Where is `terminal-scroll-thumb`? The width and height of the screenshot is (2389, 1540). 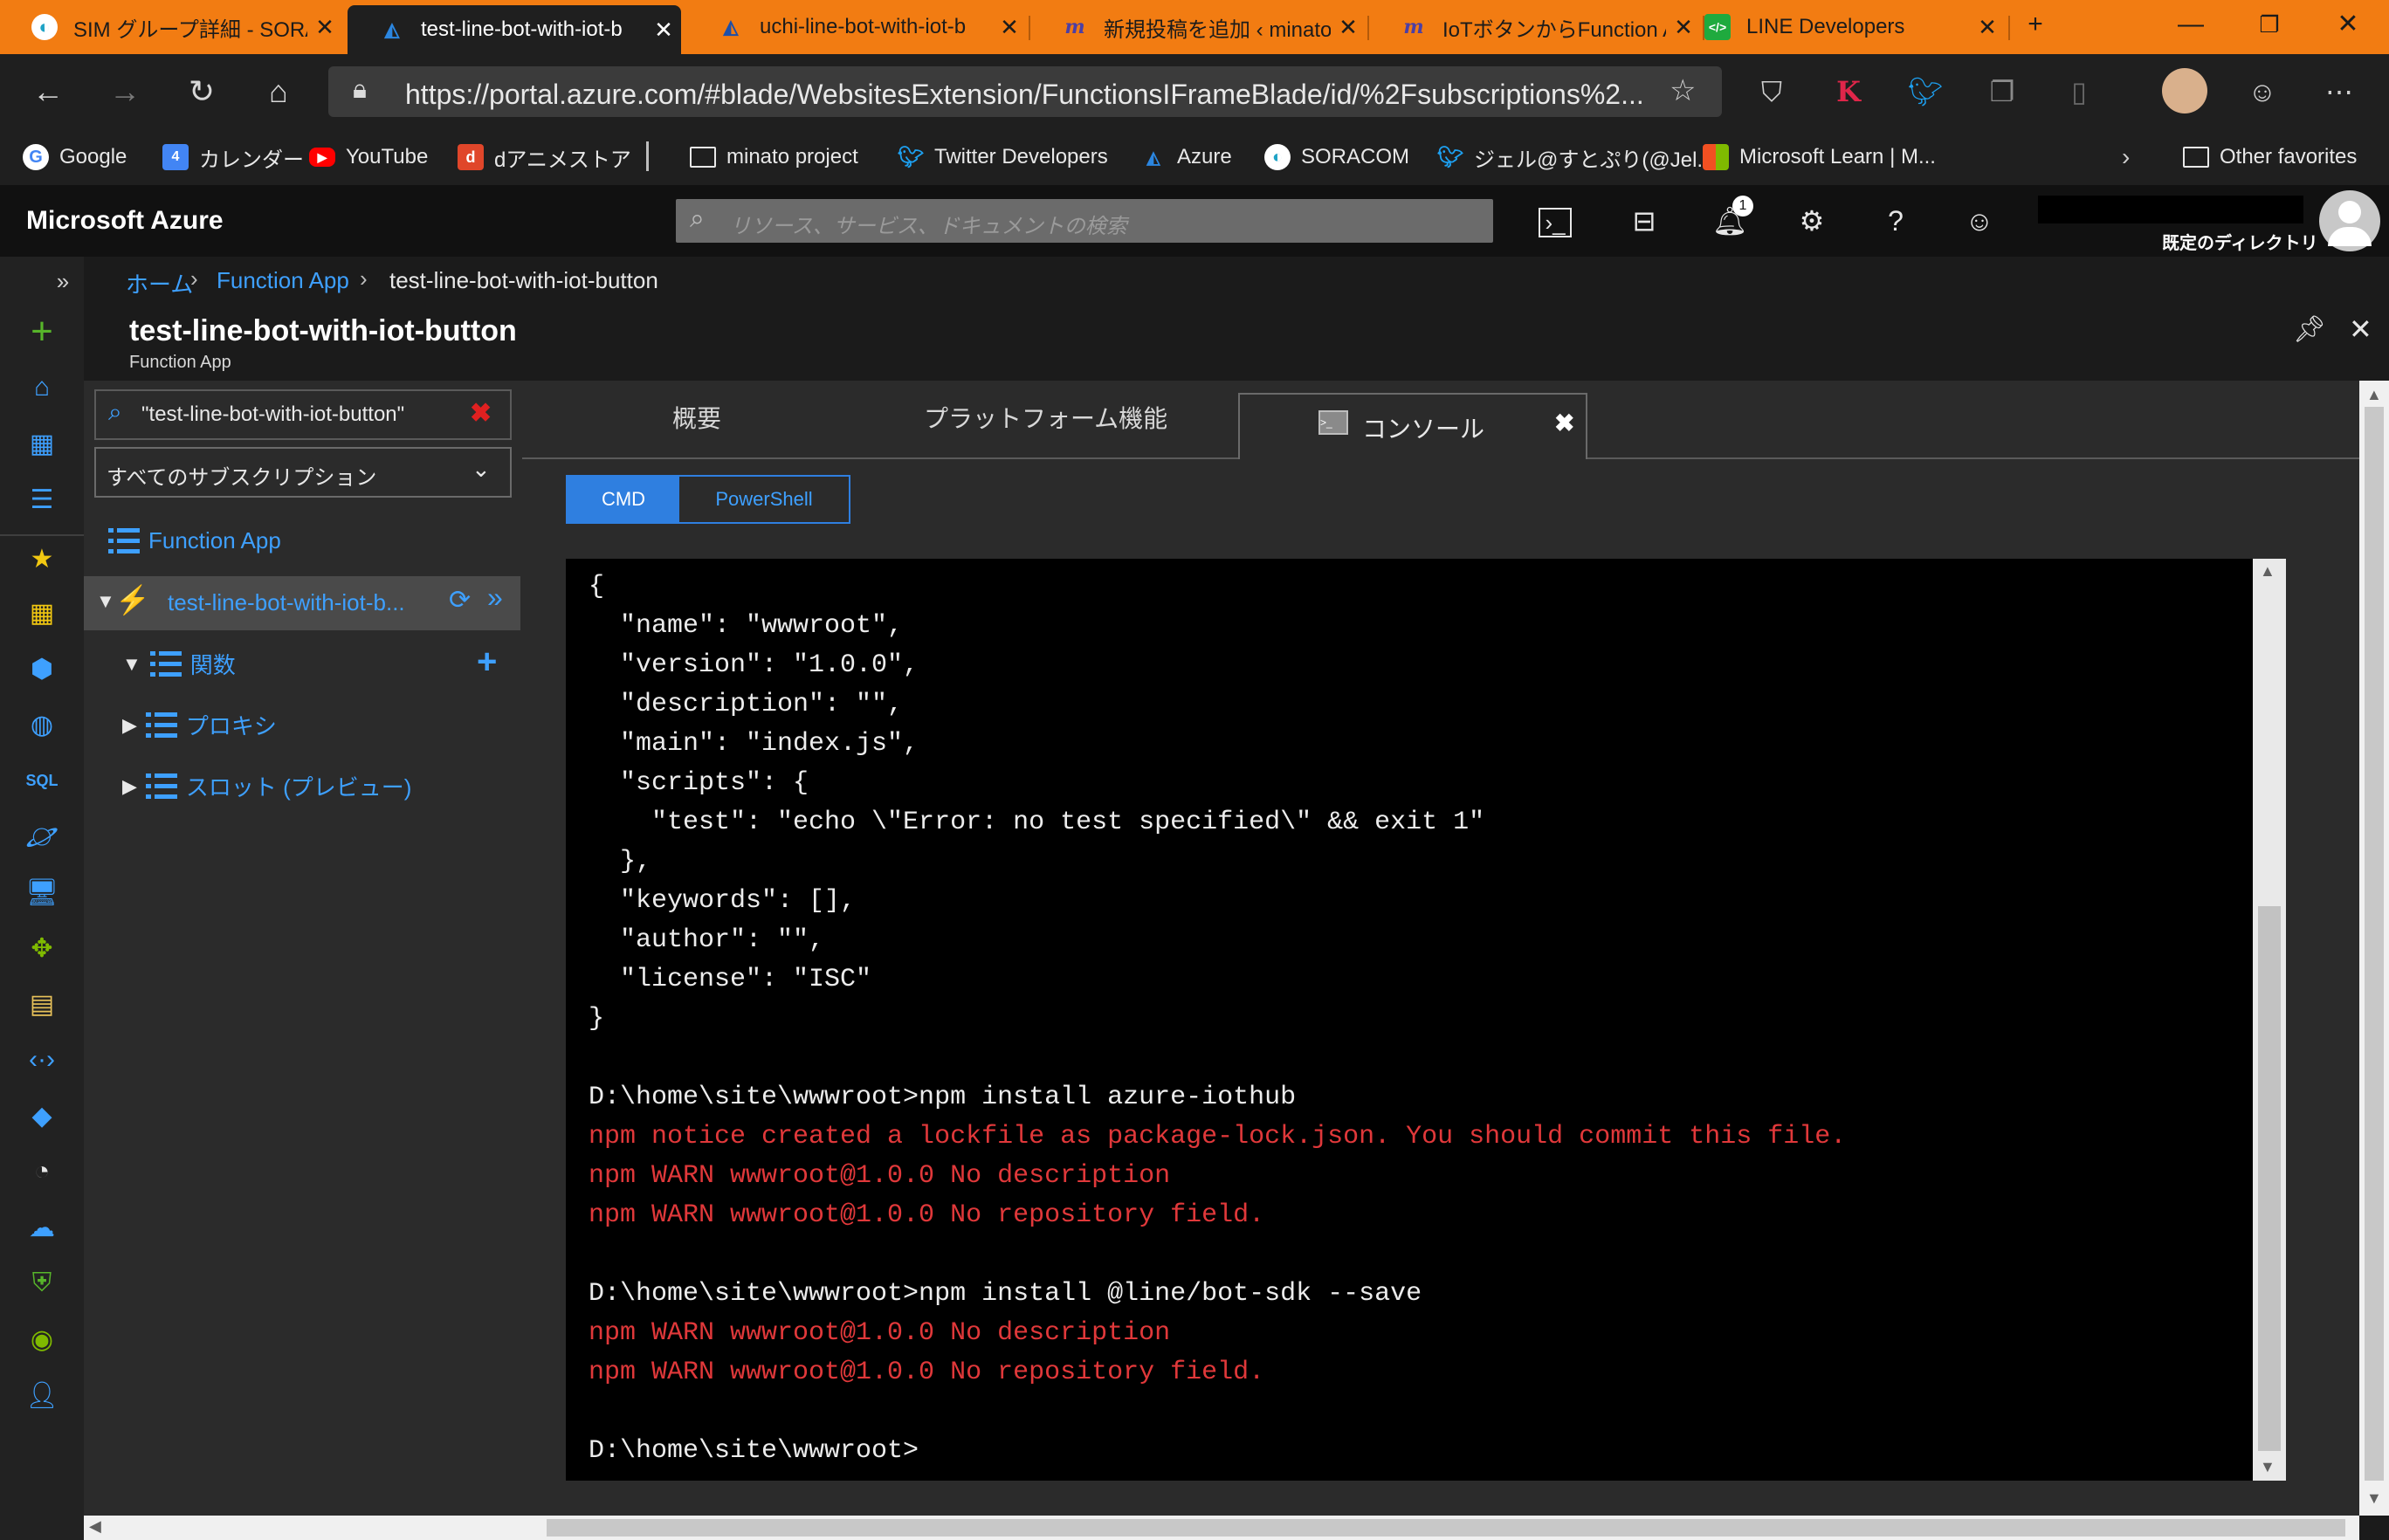
terminal-scroll-thumb is located at coordinates (2269, 1178).